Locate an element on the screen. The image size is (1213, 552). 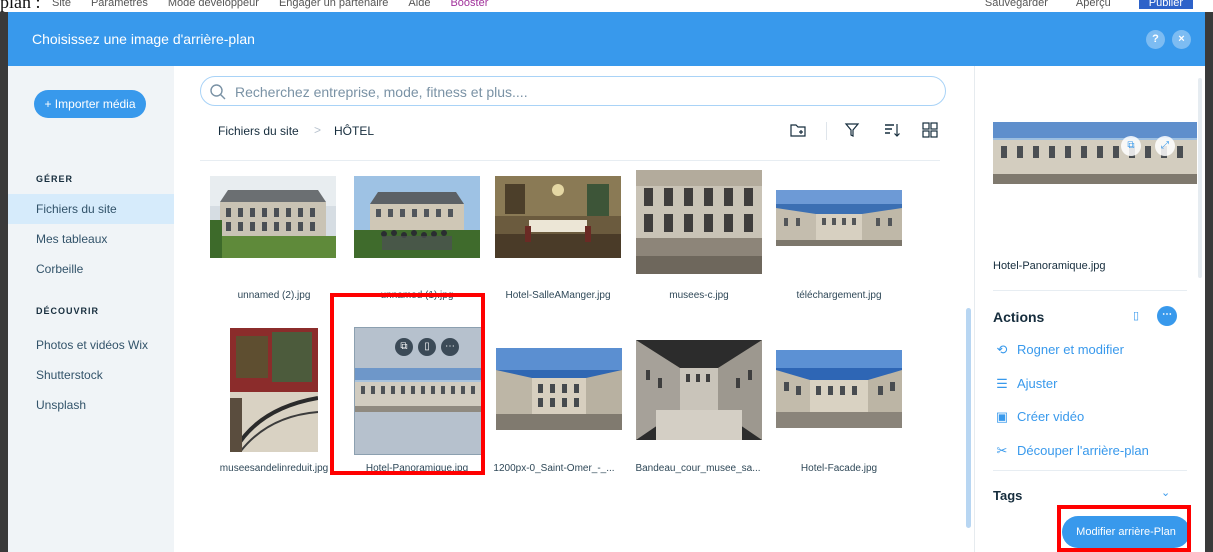
file-label: Hotel-Facade.jpg is located at coordinates (839, 468).